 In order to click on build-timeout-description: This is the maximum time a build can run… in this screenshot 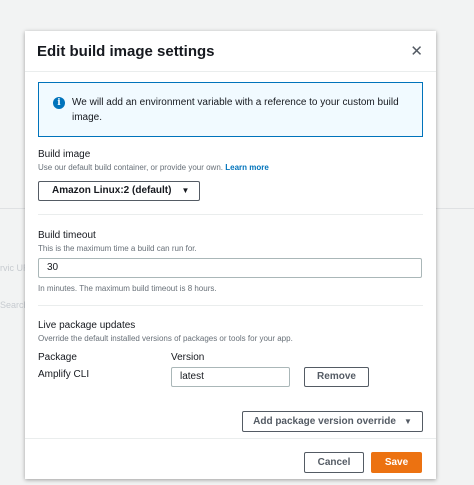, I will do `click(117, 248)`.